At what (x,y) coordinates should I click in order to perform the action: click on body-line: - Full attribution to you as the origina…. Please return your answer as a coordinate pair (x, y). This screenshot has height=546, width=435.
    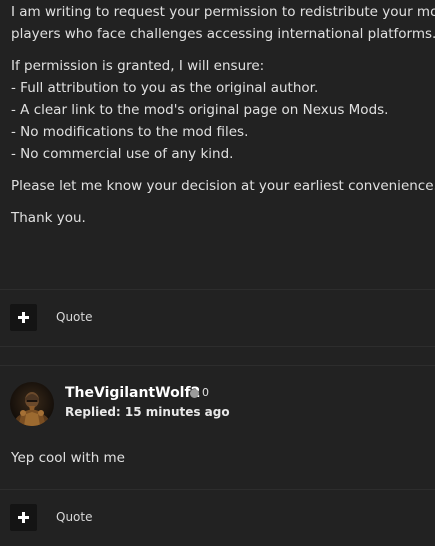
    Looking at the image, I should click on (165, 88).